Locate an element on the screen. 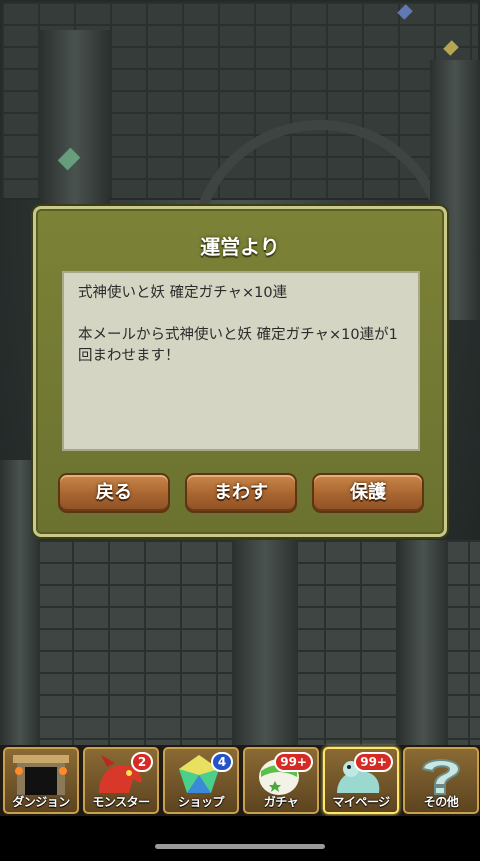  system-nav-bar is located at coordinates (240, 838).